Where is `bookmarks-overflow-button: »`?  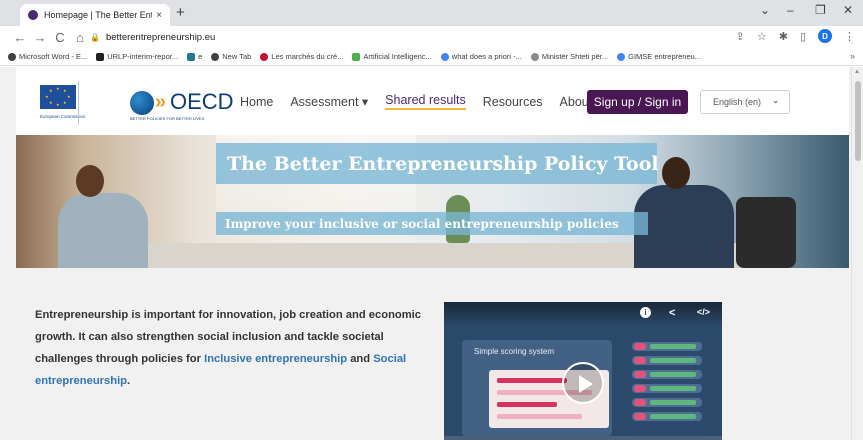 bookmarks-overflow-button: » is located at coordinates (852, 56).